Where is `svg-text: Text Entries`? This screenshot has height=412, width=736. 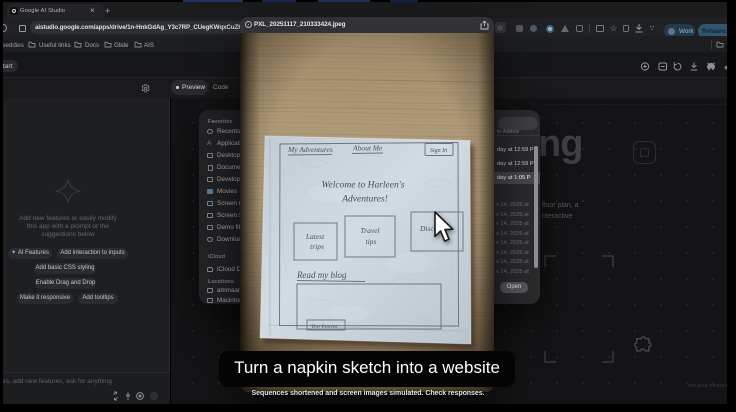
svg-text: Text Entries is located at coordinates (324, 327).